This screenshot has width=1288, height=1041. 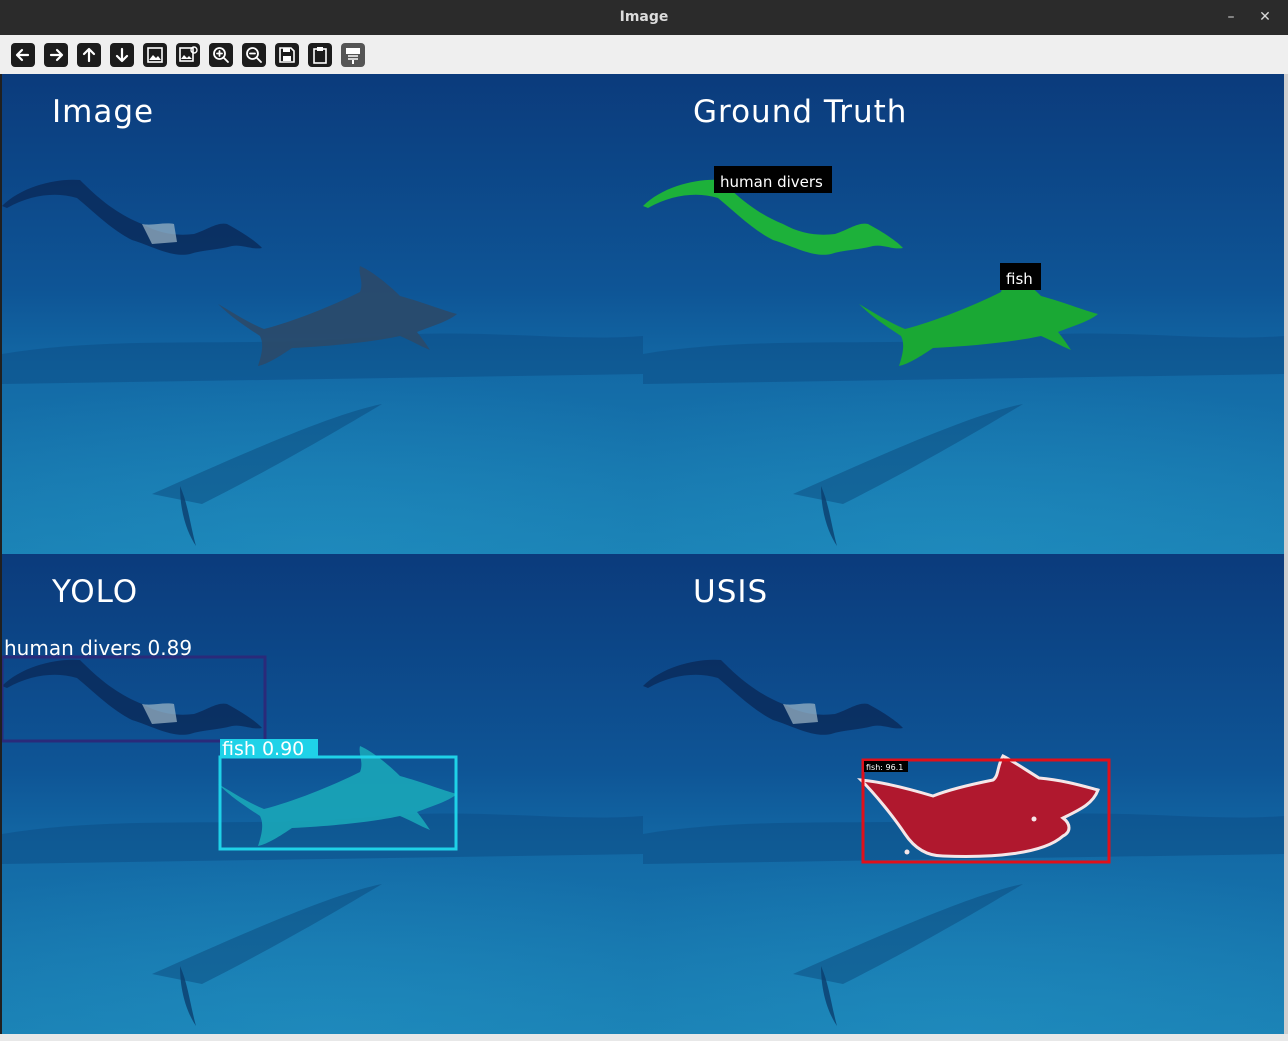 I want to click on zoom-in-icon, so click(x=221, y=55).